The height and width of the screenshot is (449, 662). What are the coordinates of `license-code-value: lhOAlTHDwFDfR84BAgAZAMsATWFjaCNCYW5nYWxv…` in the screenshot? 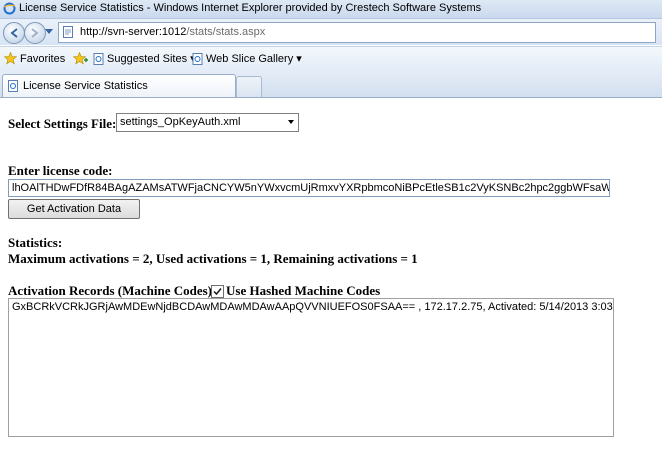 It's located at (311, 188).